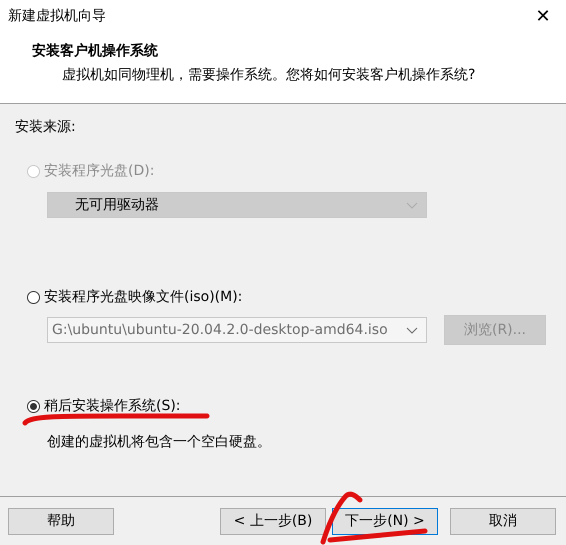  I want to click on header-subtitle: 虚拟机如同物理机，需要操作系统。您将如何安装客户机操作系统?, so click(269, 75).